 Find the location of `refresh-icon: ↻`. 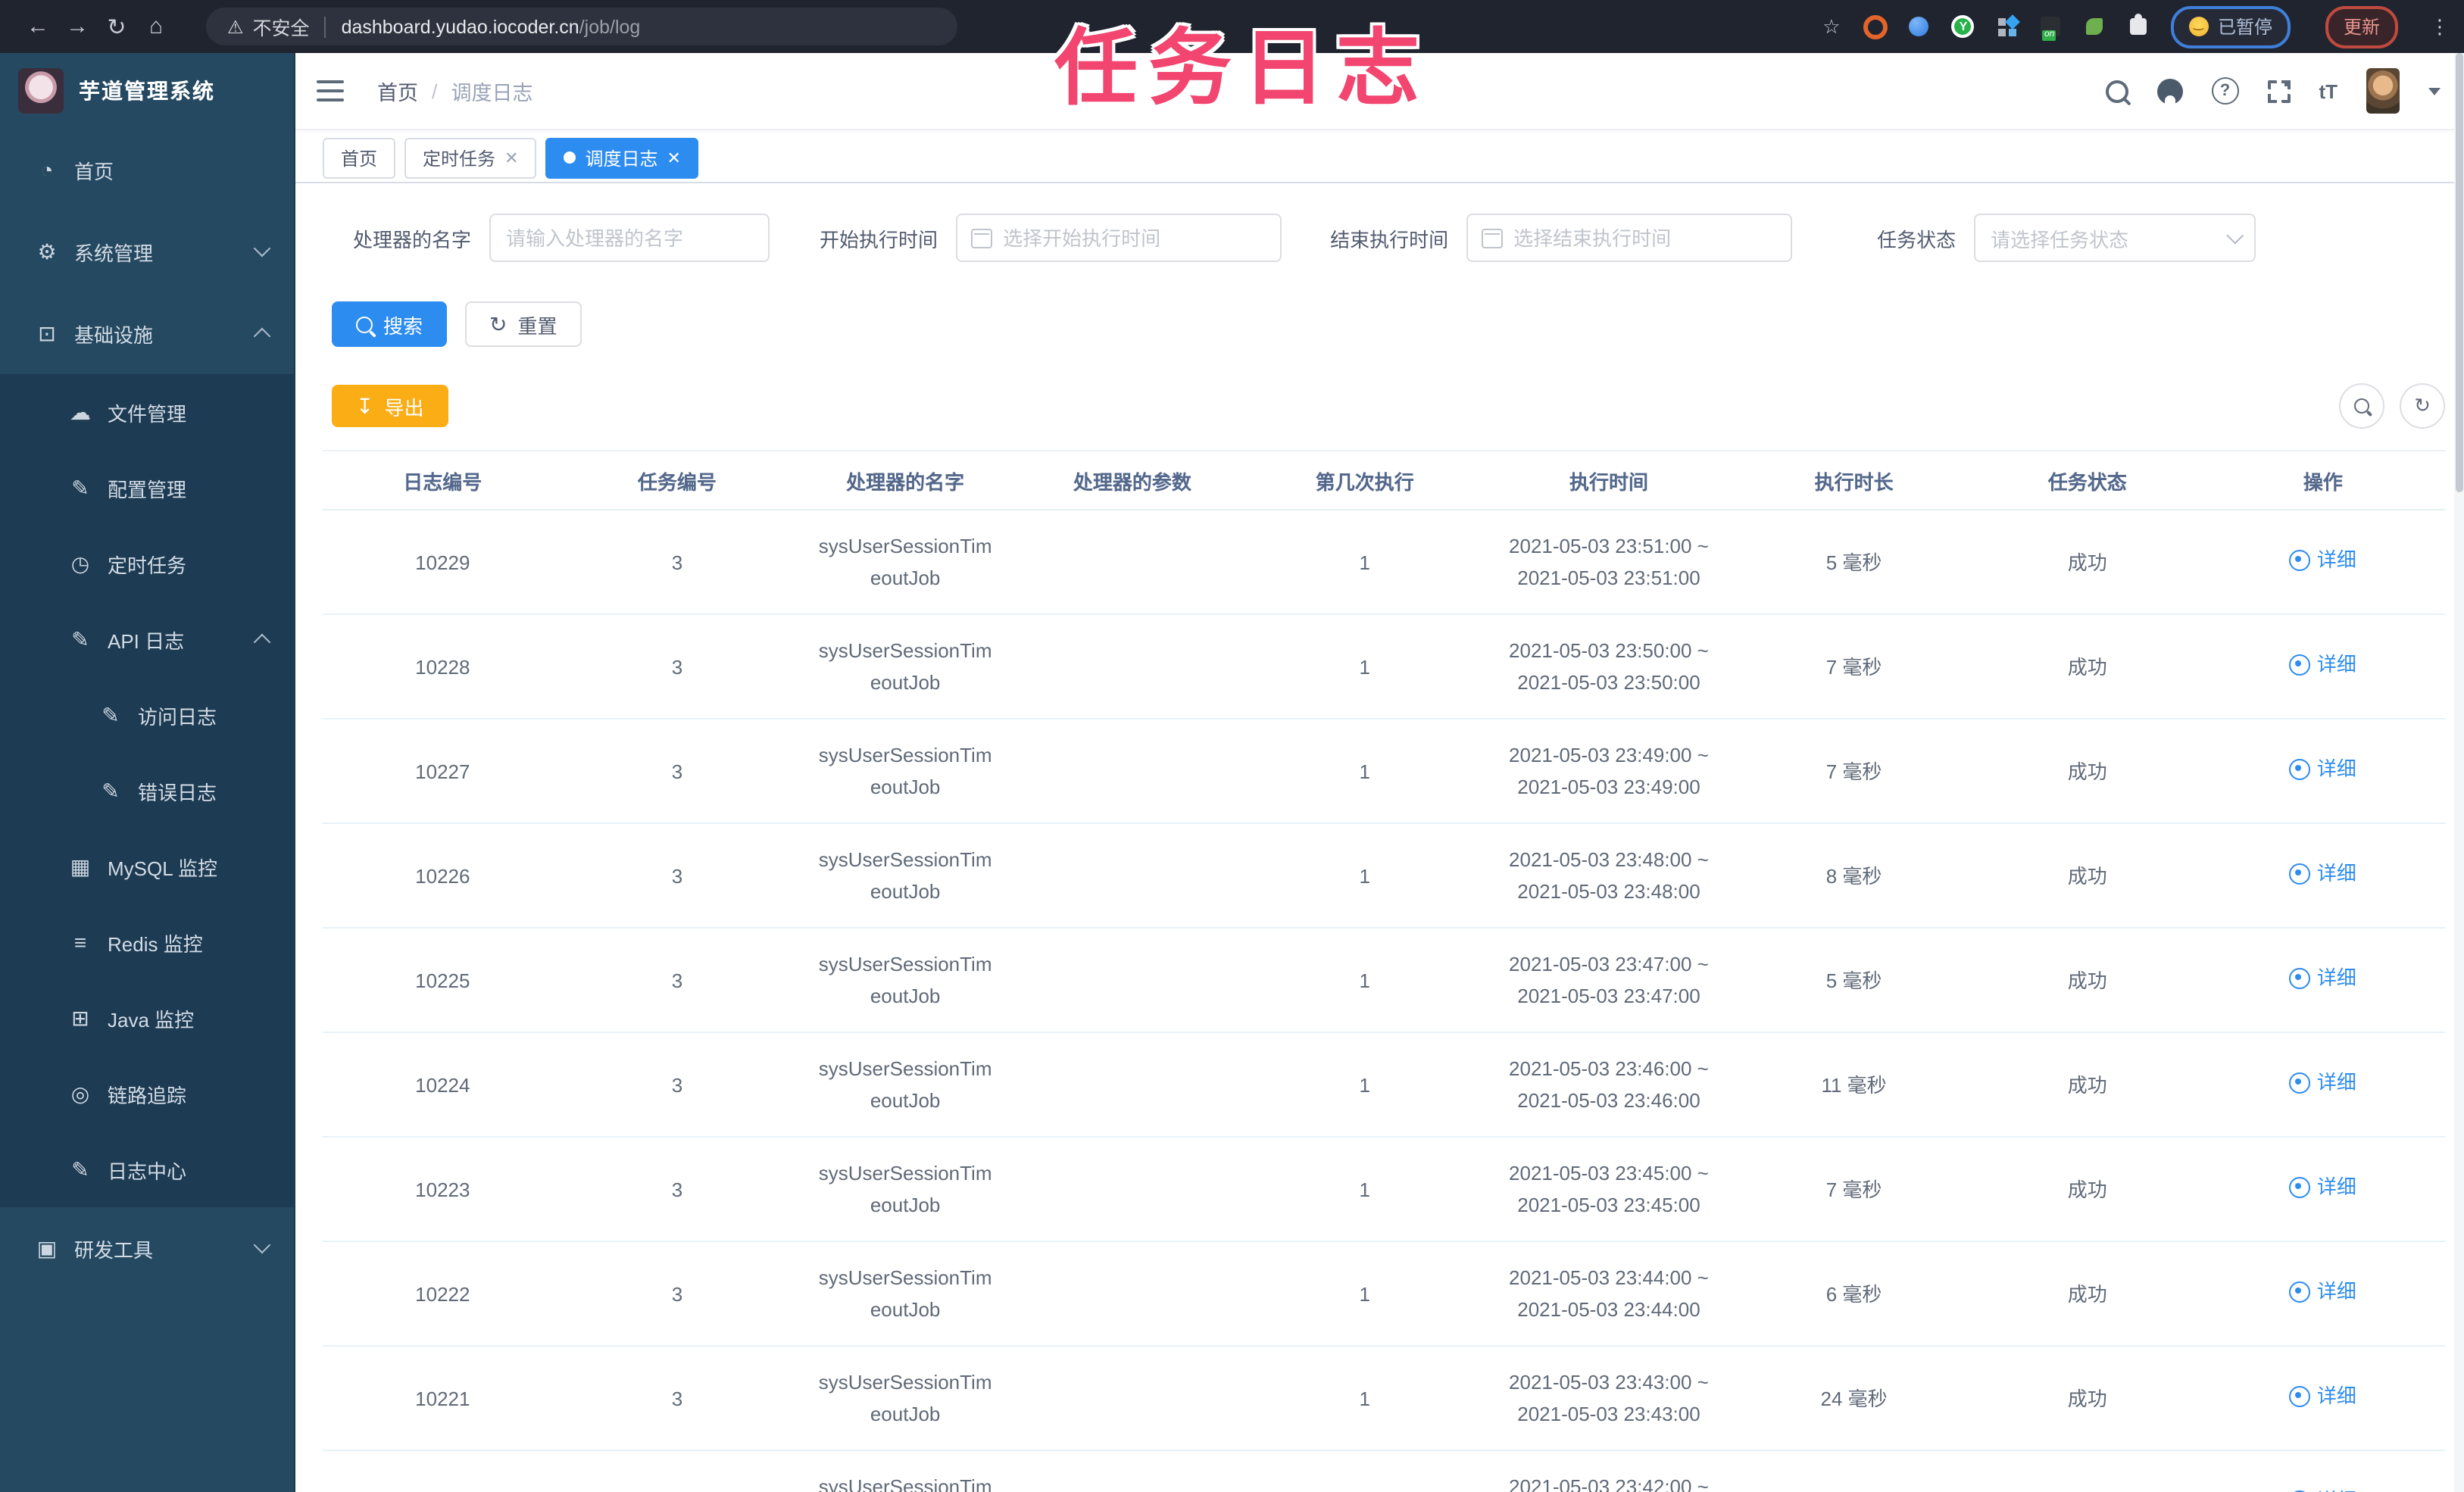

refresh-icon: ↻ is located at coordinates (2422, 405).